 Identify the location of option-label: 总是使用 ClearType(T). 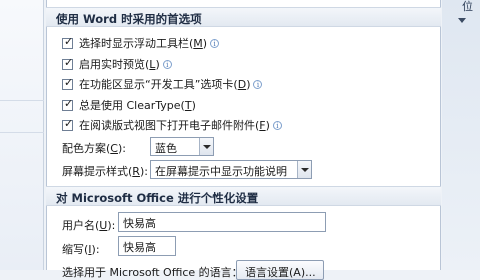
(137, 105).